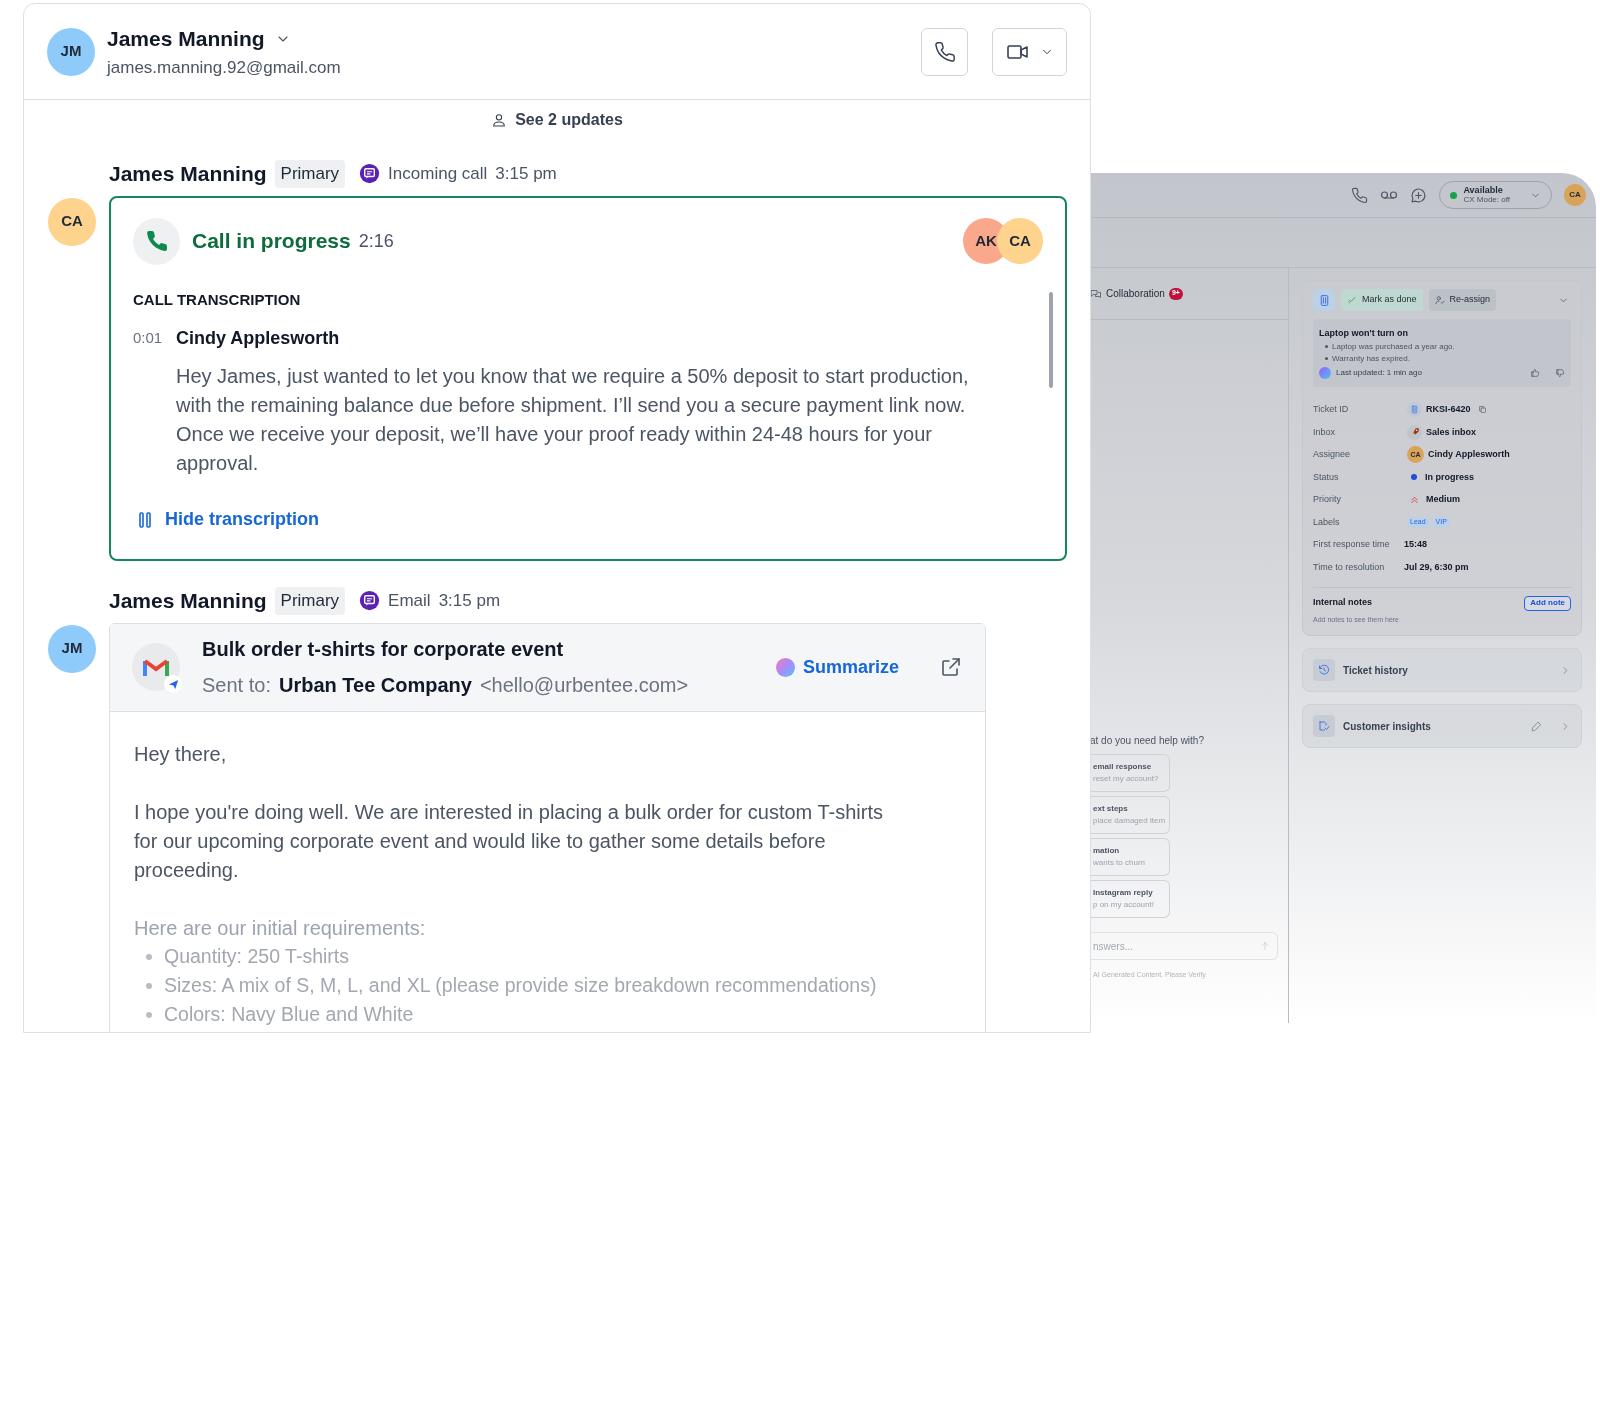 This screenshot has height=1401, width=1600. Describe the element at coordinates (289, 1015) in the screenshot. I see `email-bullet: Colors: Navy Blue and White` at that location.